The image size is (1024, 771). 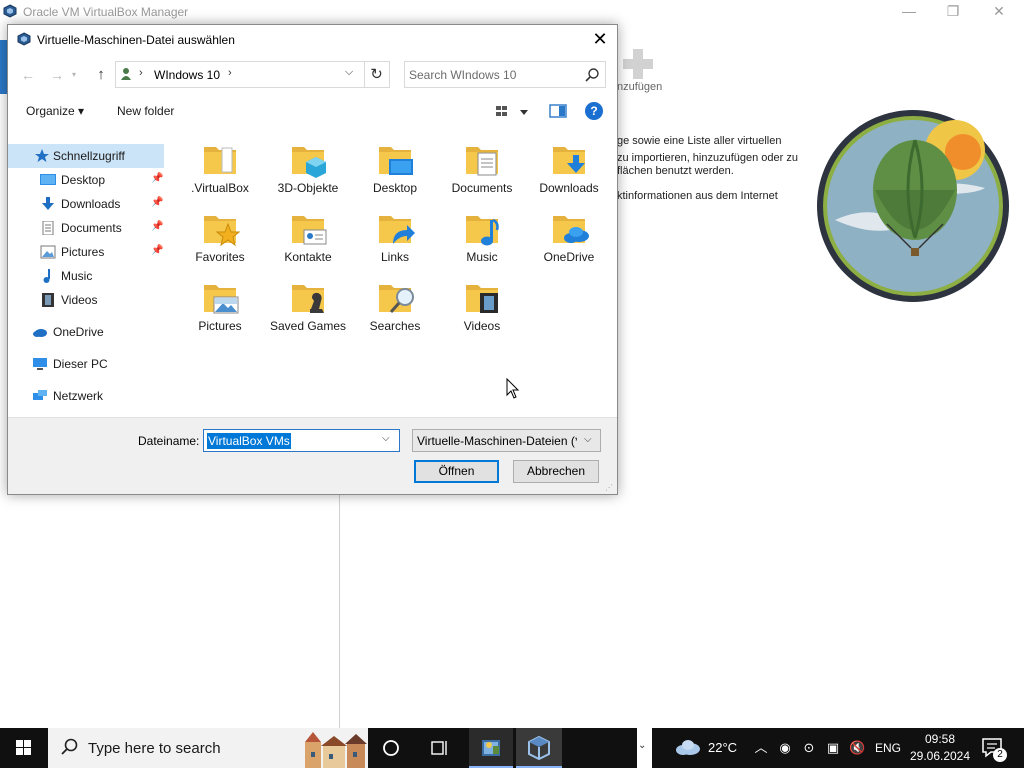 I want to click on taskbar-search-box: Type here to search, so click(x=208, y=748).